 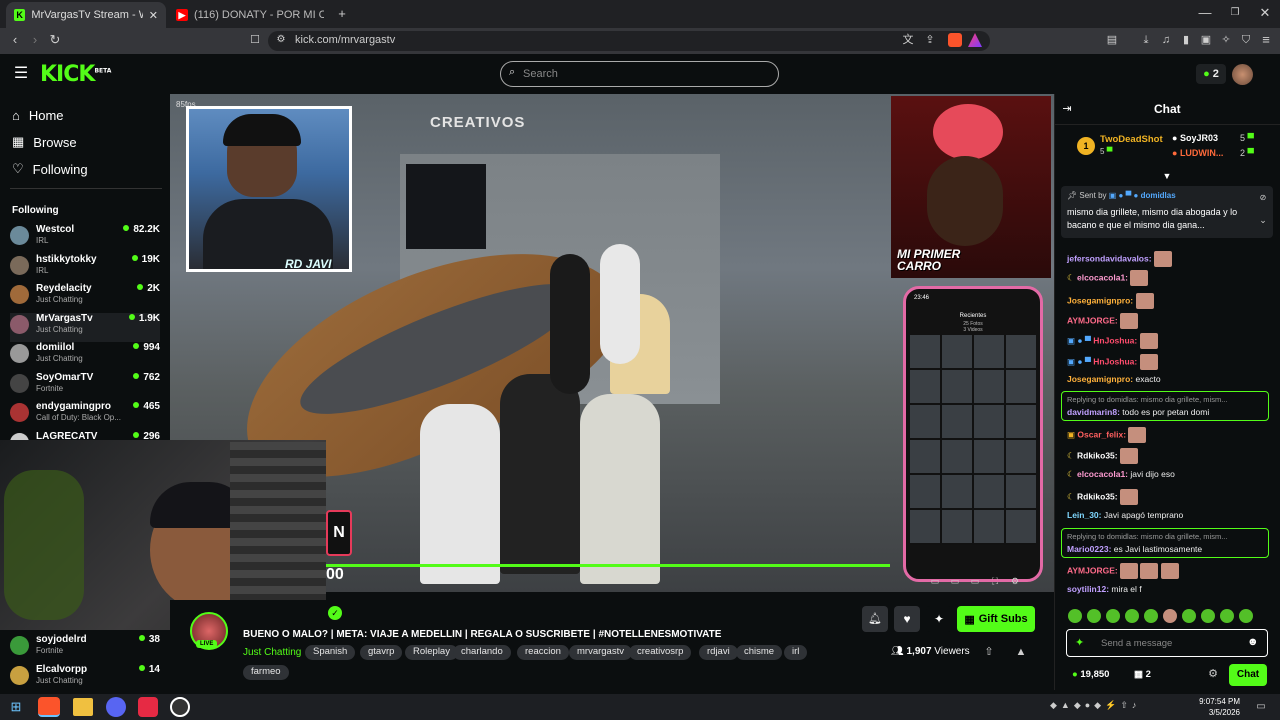 I want to click on stream-tag: creativosrp, so click(x=660, y=652).